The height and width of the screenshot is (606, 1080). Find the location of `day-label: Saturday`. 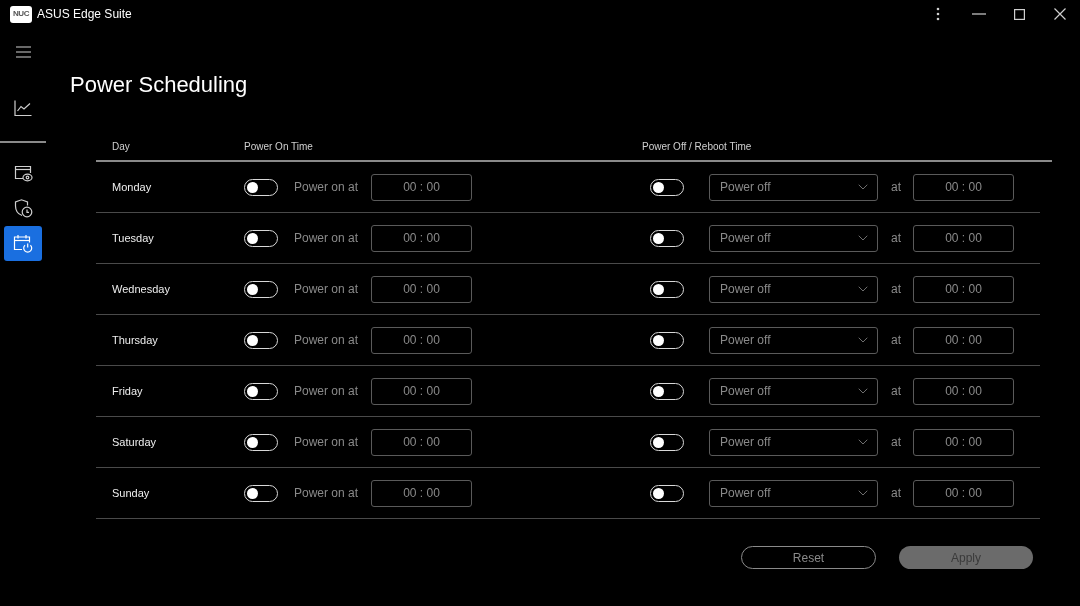

day-label: Saturday is located at coordinates (135, 442).